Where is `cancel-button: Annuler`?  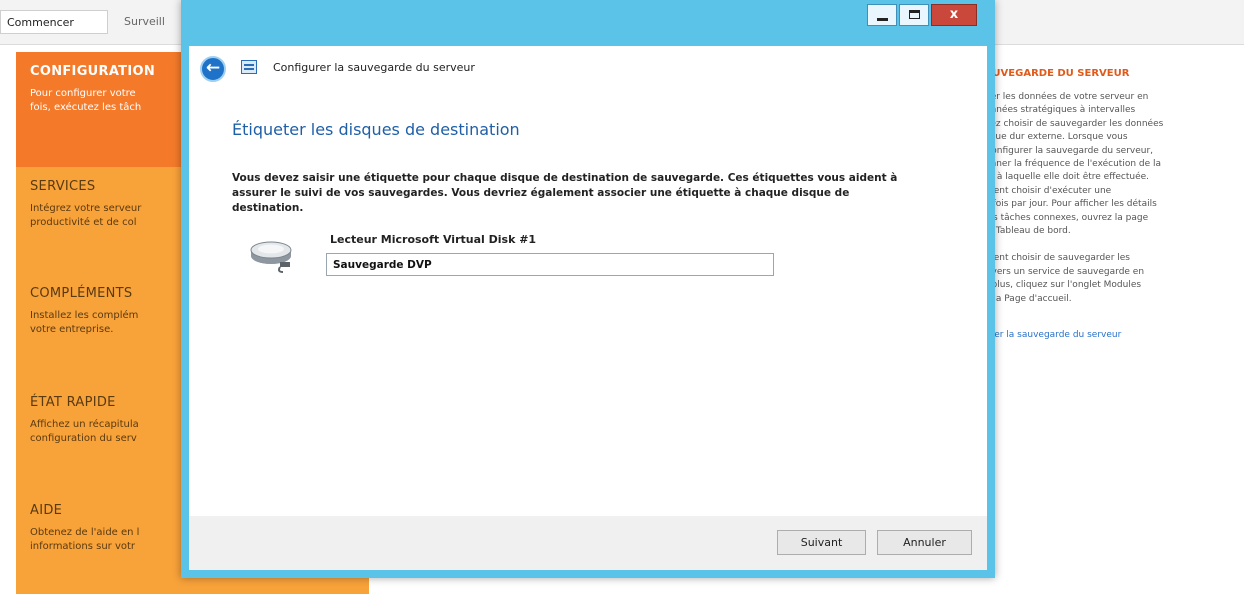
cancel-button: Annuler is located at coordinates (924, 542).